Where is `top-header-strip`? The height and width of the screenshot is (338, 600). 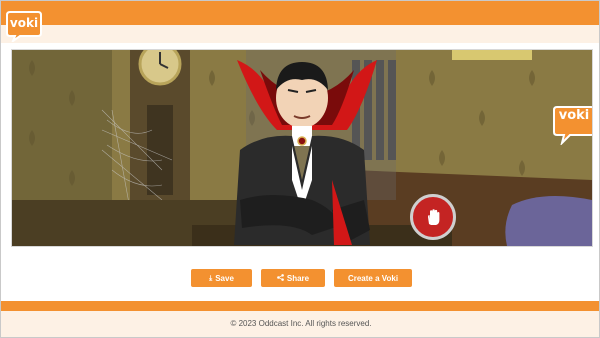
top-header-strip is located at coordinates (300, 34).